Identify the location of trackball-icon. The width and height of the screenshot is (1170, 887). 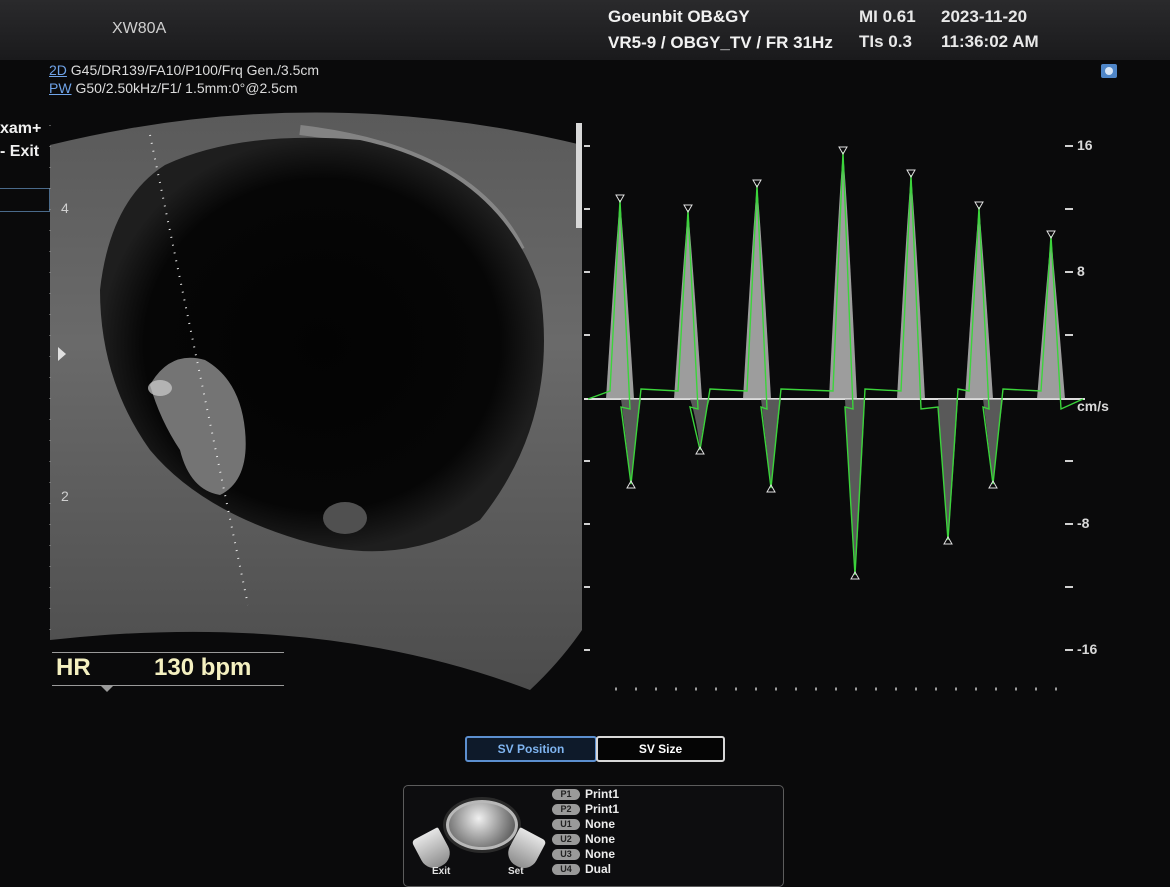
(482, 825).